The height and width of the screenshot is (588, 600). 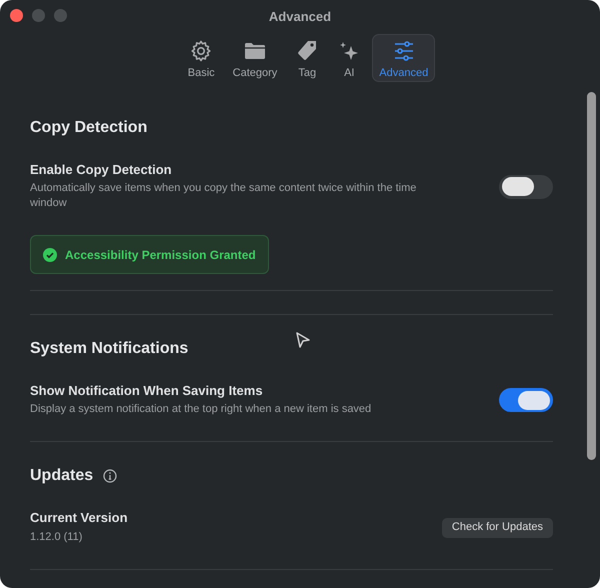 What do you see at coordinates (201, 51) in the screenshot?
I see `settings-icon` at bounding box center [201, 51].